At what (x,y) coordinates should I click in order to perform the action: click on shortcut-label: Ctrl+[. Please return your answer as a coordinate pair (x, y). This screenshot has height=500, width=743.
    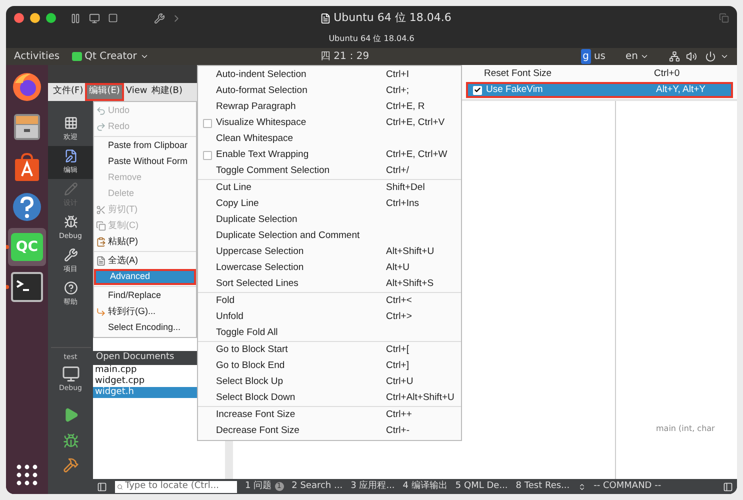
    Looking at the image, I should click on (397, 349).